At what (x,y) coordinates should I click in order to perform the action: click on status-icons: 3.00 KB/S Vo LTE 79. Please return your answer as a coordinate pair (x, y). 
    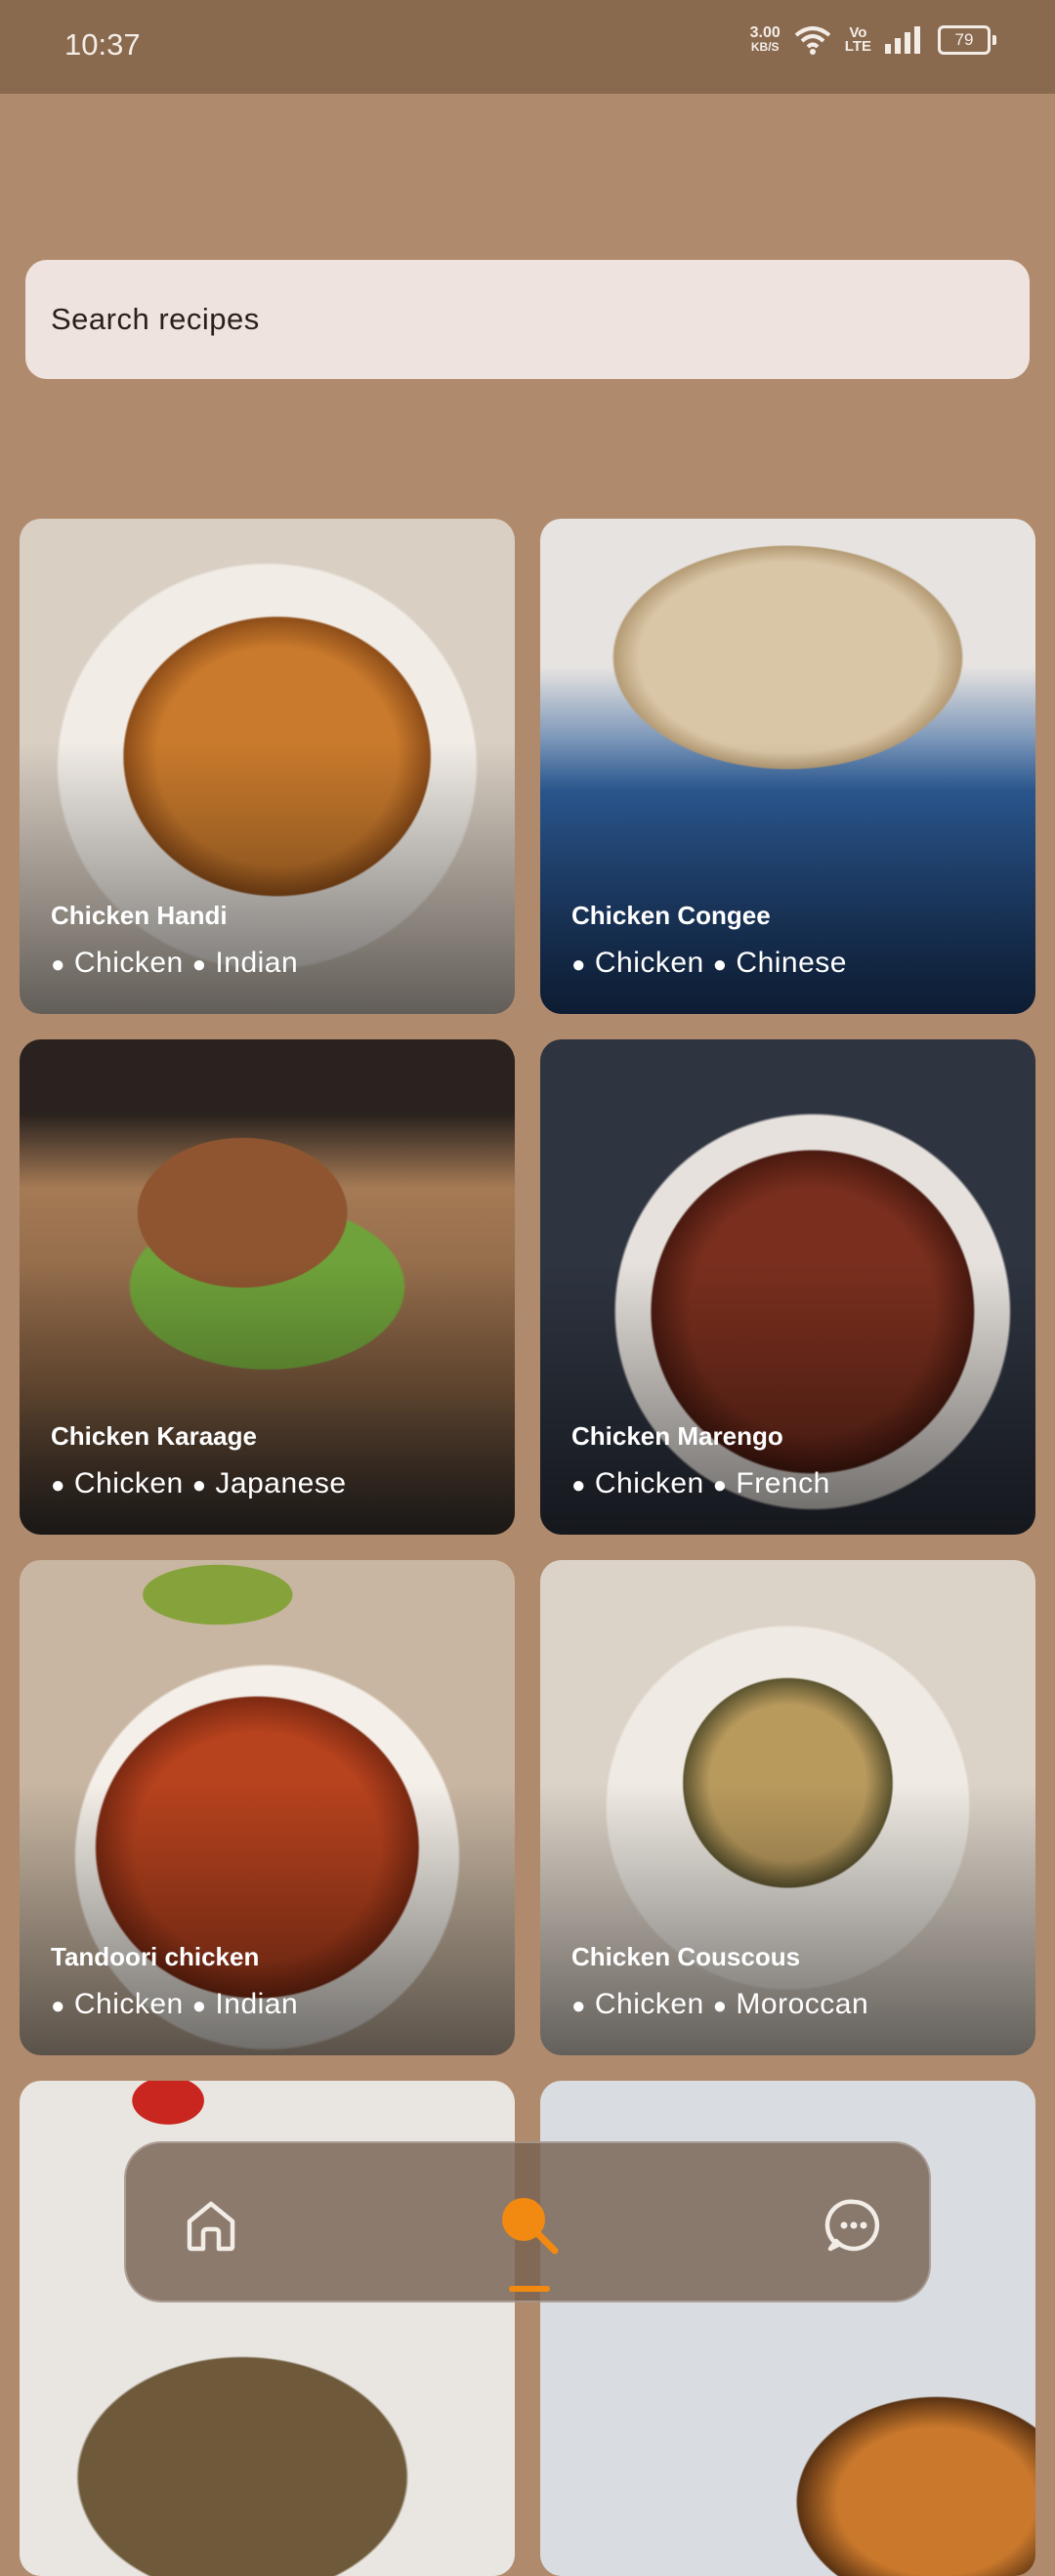
    Looking at the image, I should click on (873, 40).